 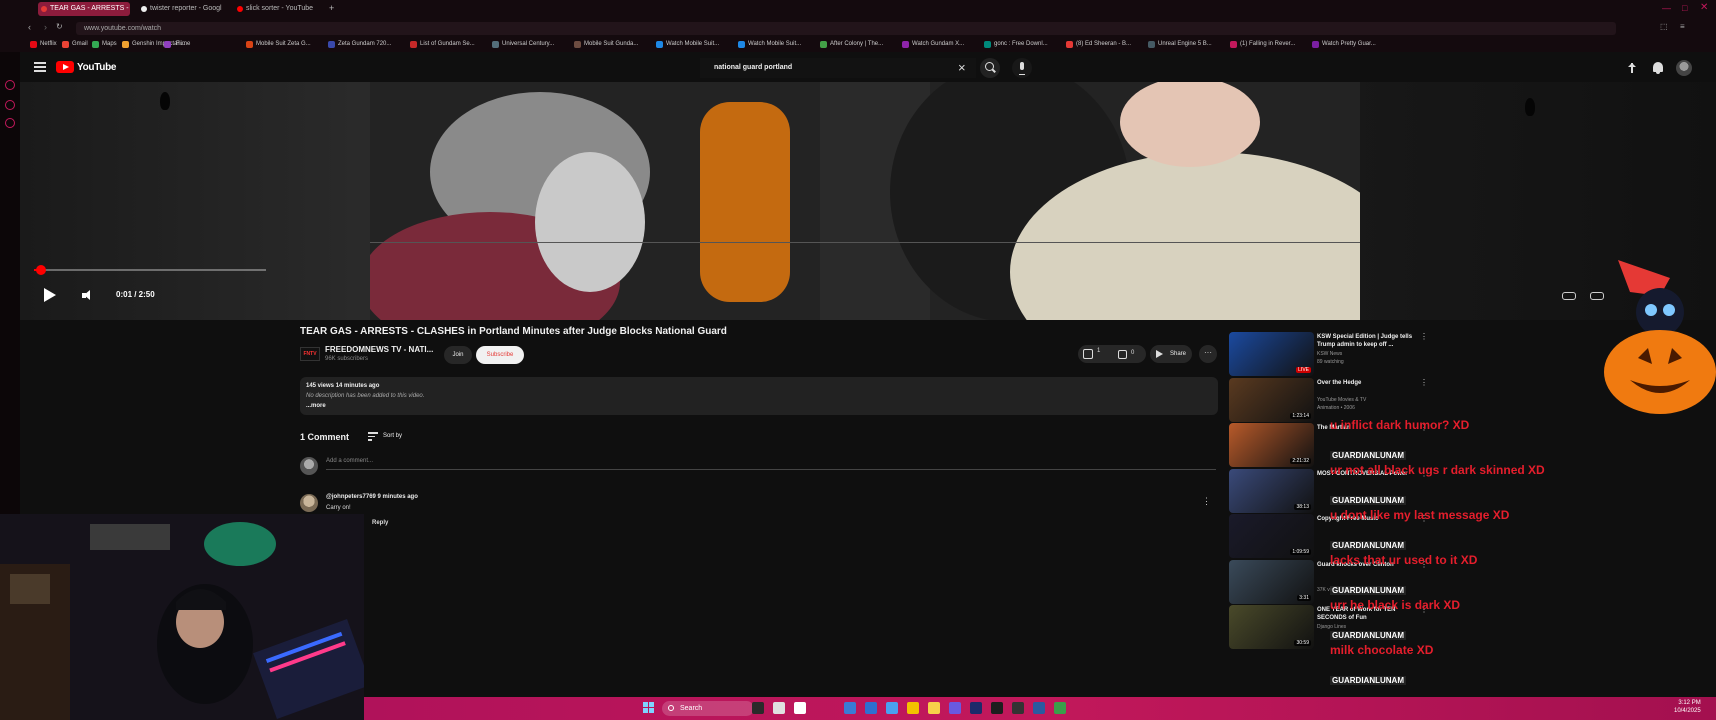 I want to click on menu-dots-icon: ≡, so click(x=1682, y=26).